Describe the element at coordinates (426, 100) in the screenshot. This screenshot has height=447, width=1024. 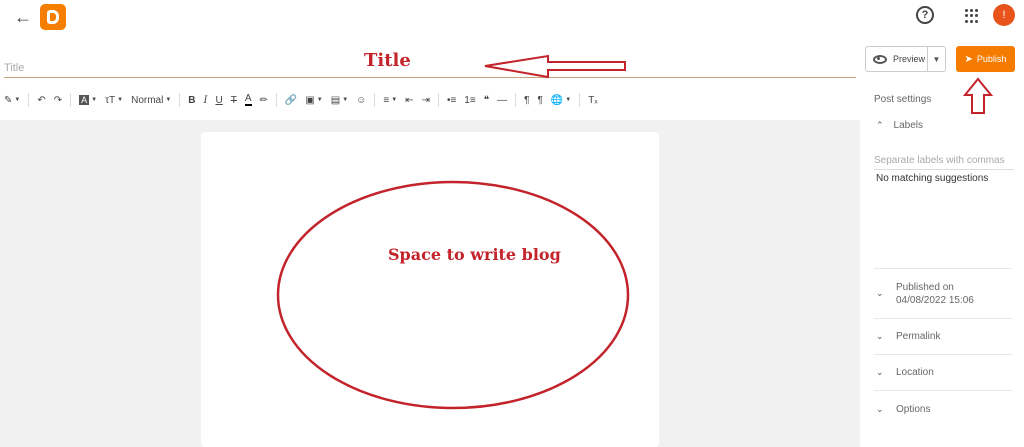
I see `indent-increase-icon: ⇥` at that location.